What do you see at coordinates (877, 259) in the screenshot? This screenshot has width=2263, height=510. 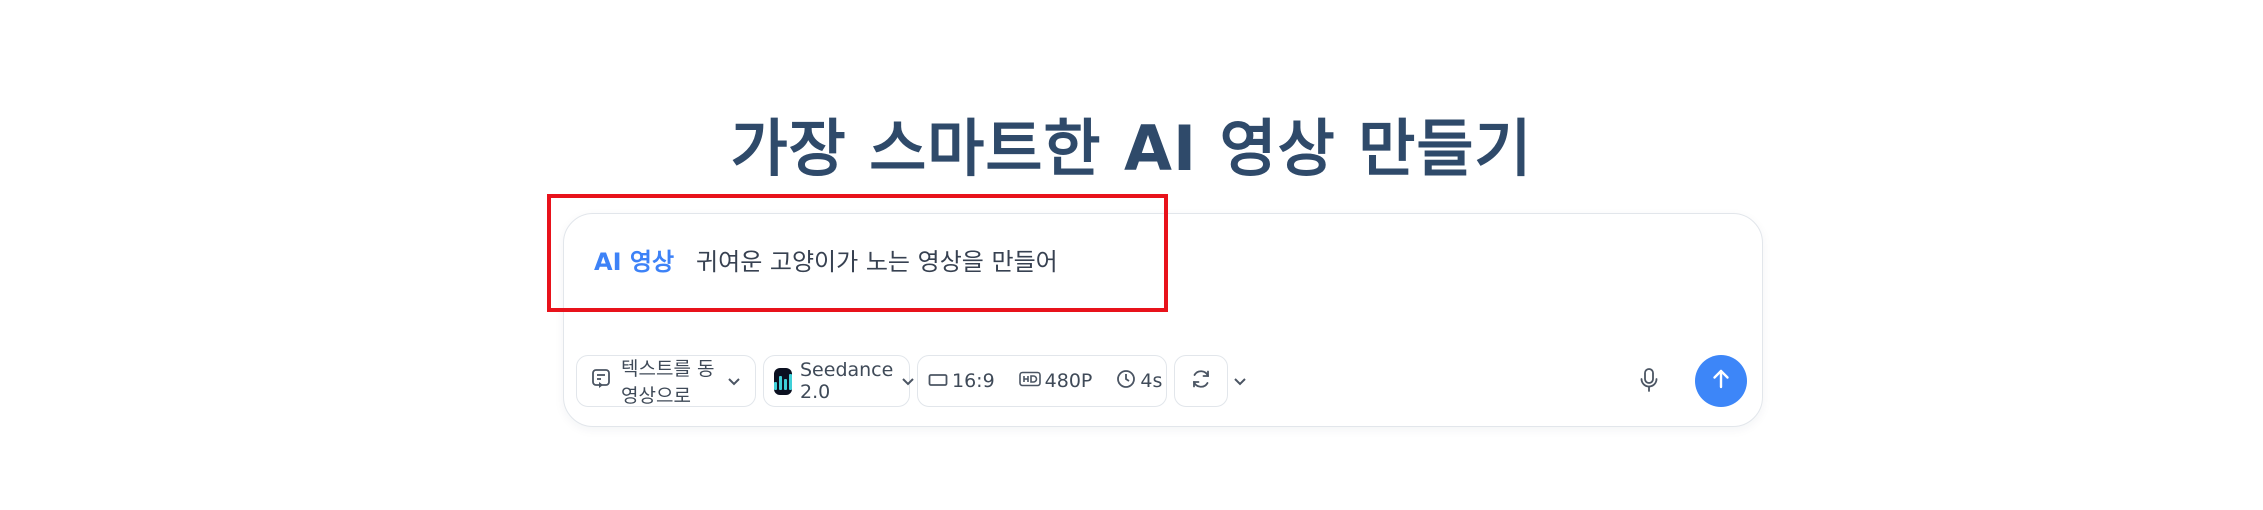 I see `prompt-text: 귀여운 고양이가 노는 영상을 만들어` at bounding box center [877, 259].